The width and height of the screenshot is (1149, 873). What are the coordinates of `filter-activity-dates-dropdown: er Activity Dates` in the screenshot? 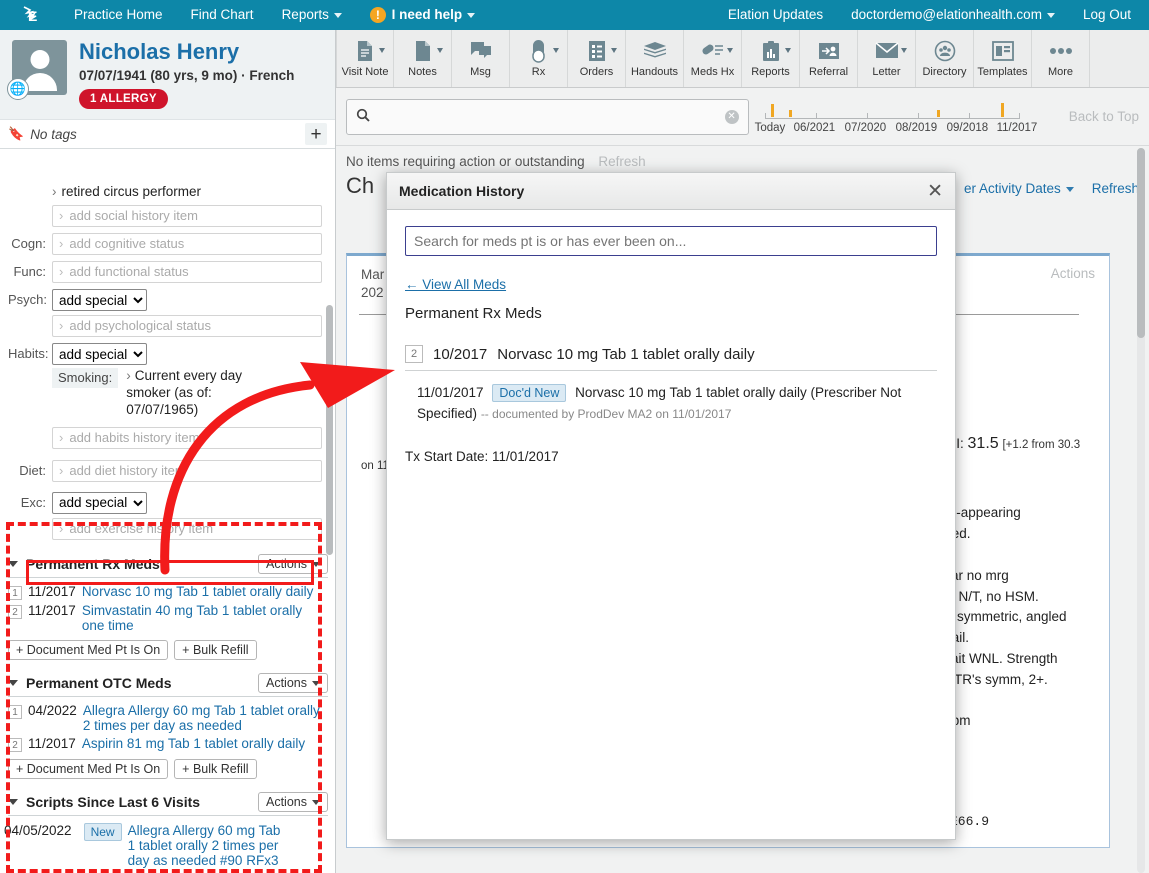 It's located at (1019, 188).